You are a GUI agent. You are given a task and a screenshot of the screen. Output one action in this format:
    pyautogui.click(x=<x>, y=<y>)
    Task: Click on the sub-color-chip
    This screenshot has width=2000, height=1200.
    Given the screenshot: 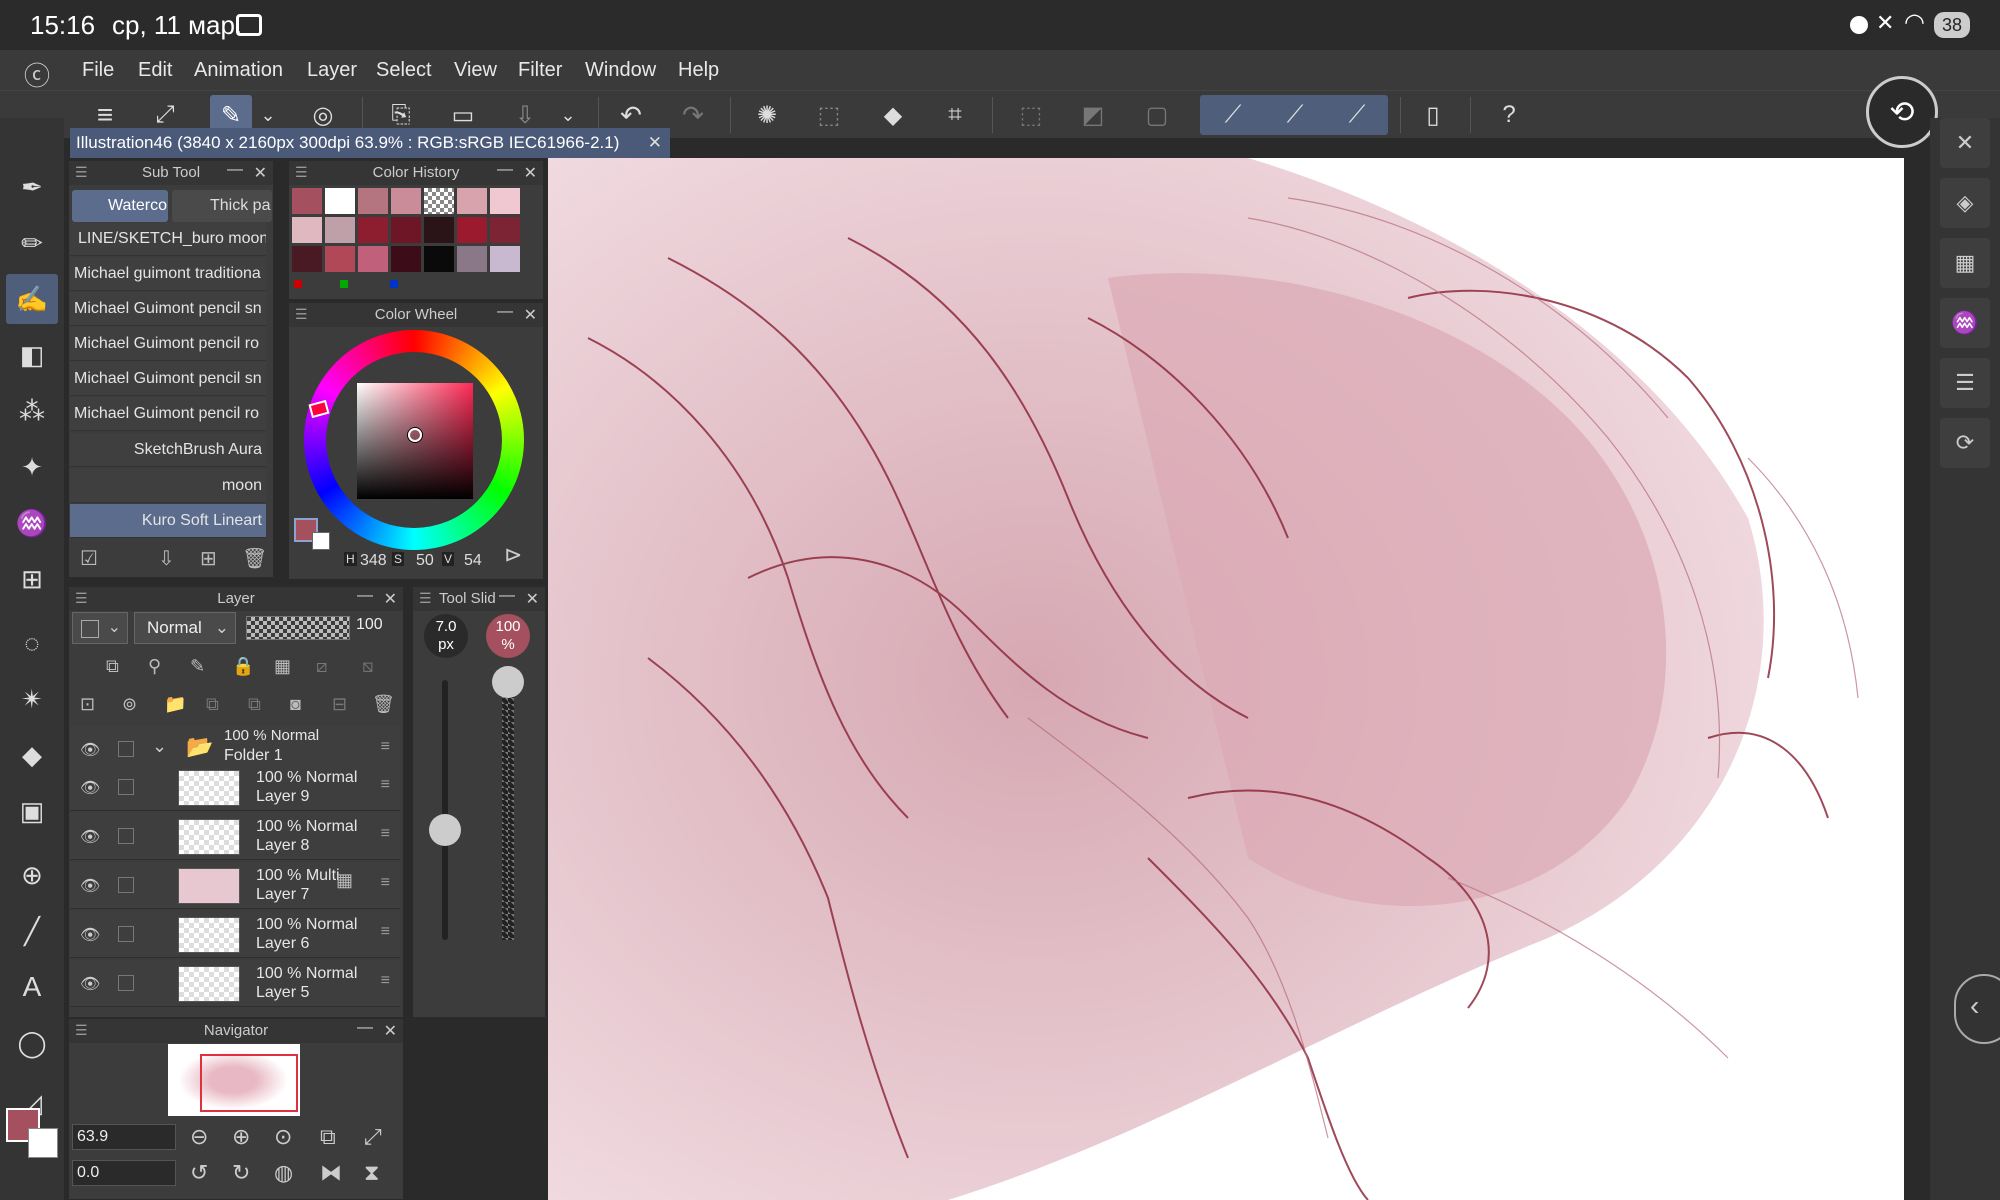 What is the action you would take?
    pyautogui.click(x=321, y=541)
    